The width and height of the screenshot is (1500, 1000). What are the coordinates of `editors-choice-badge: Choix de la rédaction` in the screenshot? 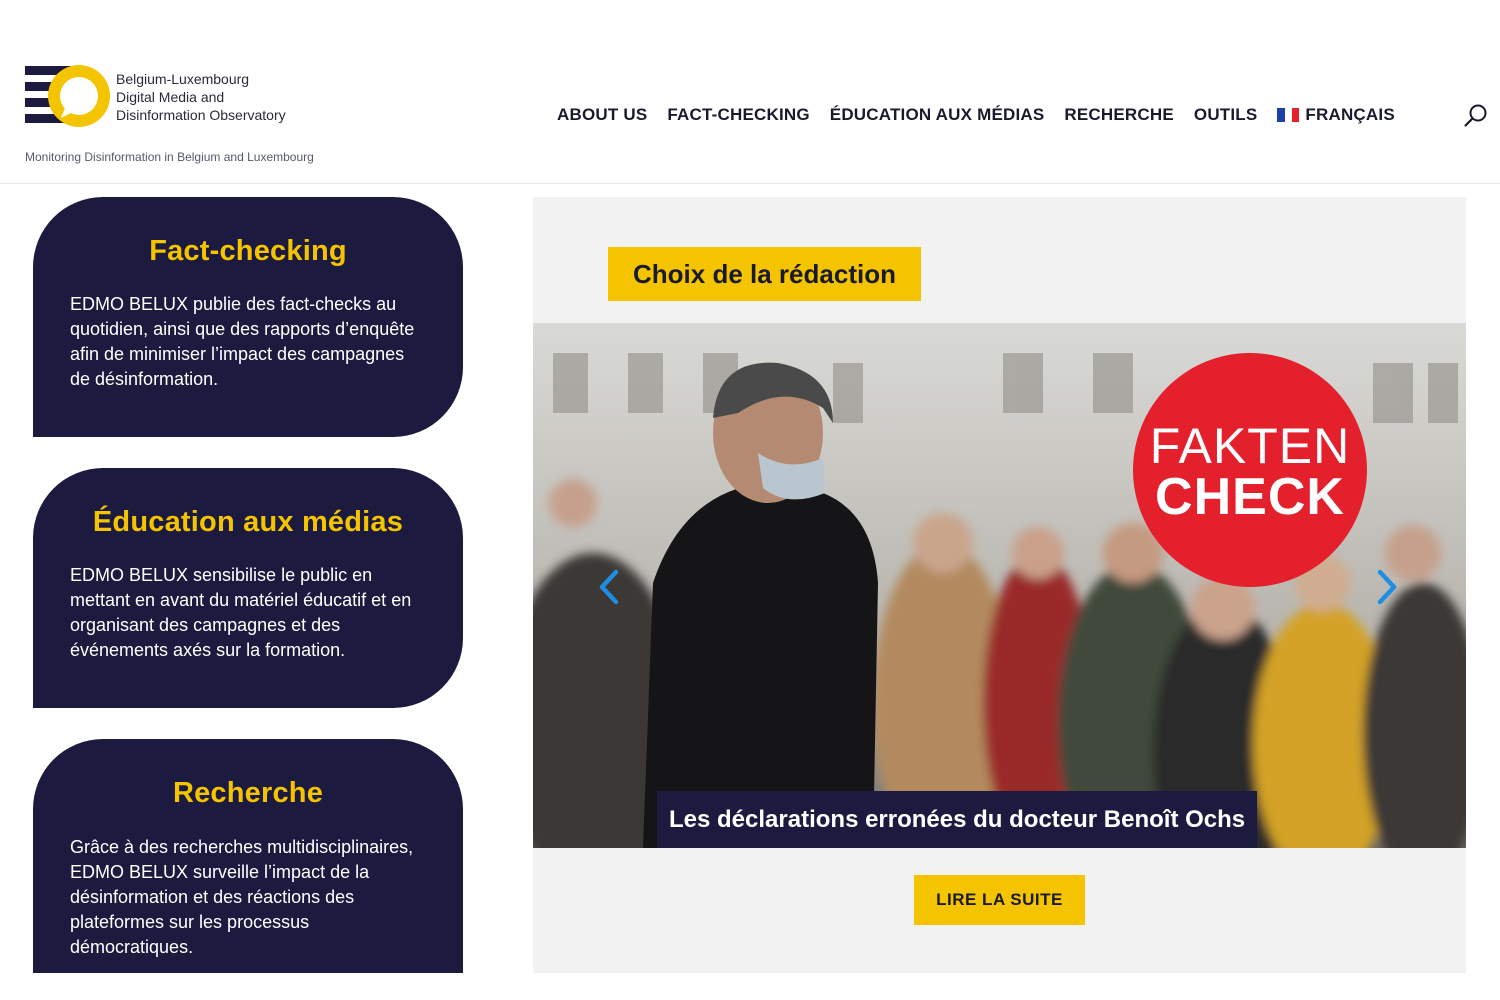 It's located at (764, 274).